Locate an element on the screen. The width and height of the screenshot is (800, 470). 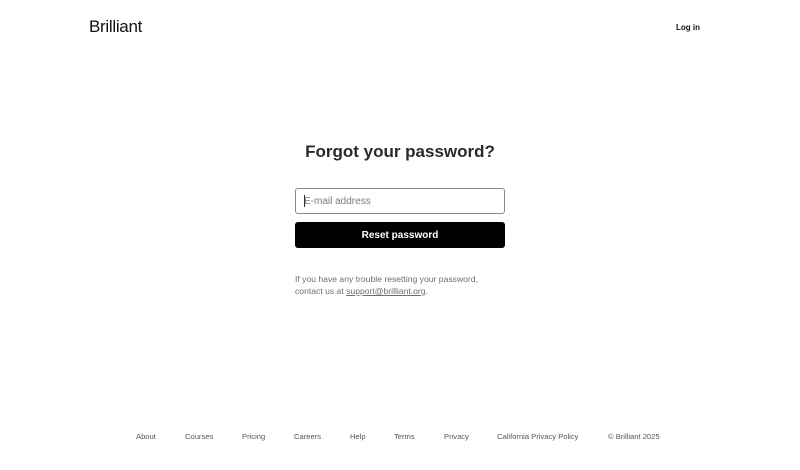
footer-link-terms: Terms is located at coordinates (404, 436).